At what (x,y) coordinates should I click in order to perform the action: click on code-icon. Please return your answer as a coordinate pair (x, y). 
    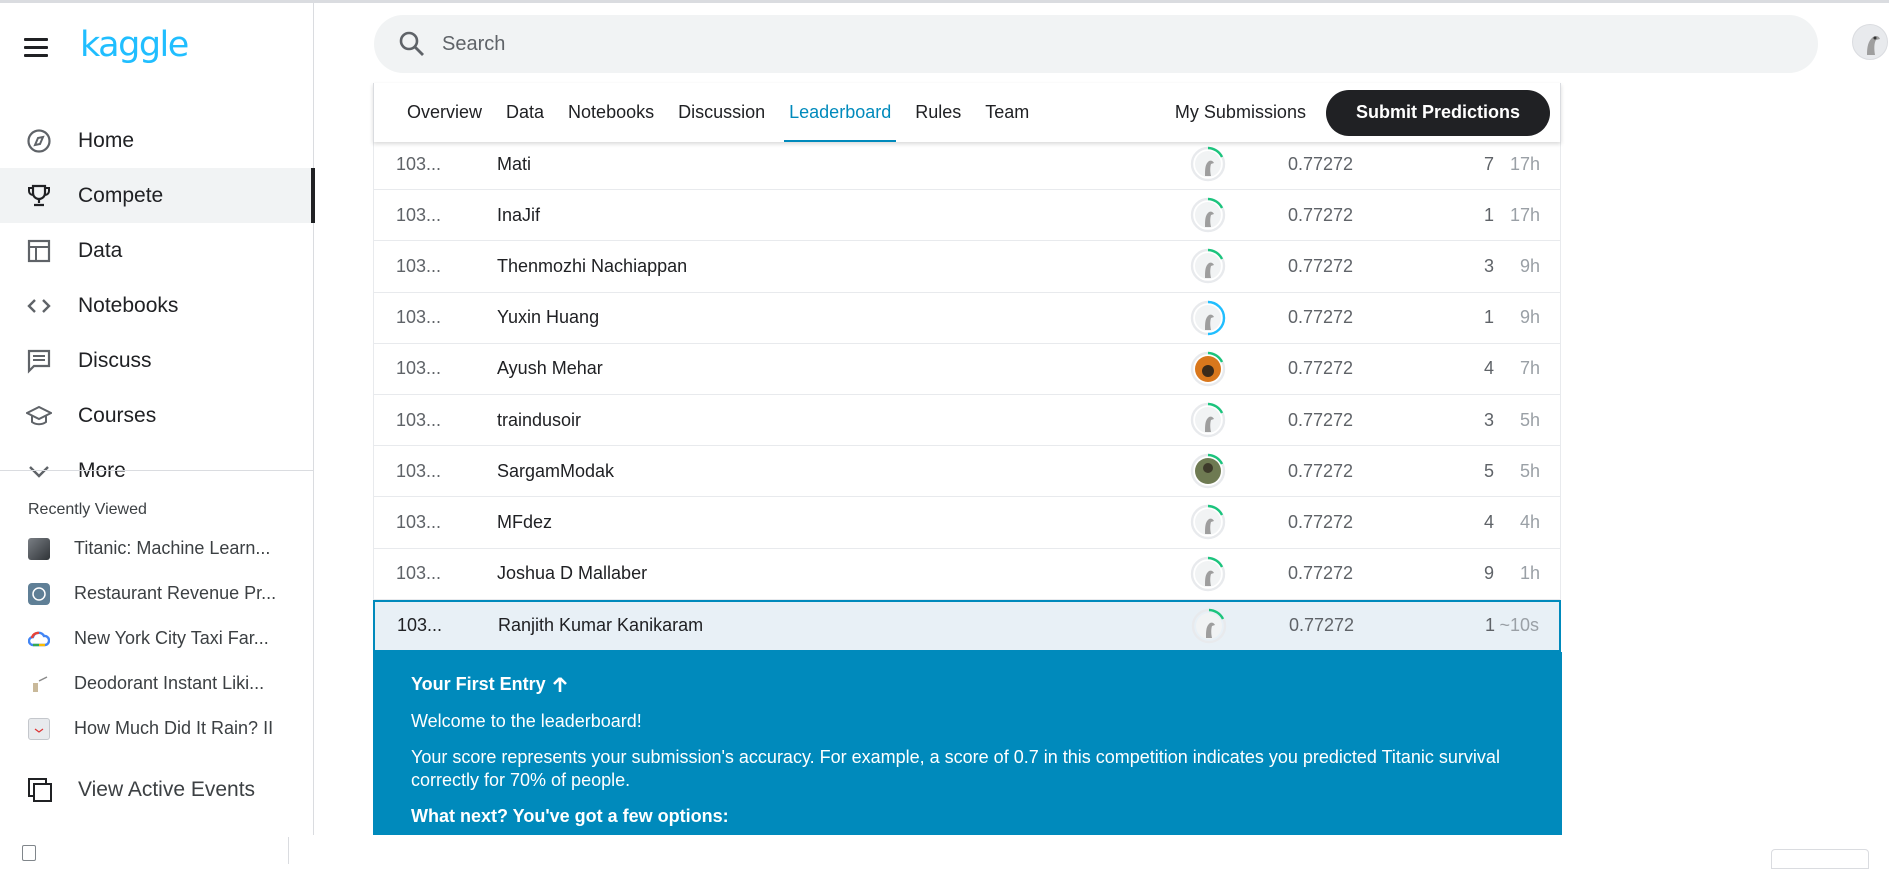
    Looking at the image, I should click on (39, 306).